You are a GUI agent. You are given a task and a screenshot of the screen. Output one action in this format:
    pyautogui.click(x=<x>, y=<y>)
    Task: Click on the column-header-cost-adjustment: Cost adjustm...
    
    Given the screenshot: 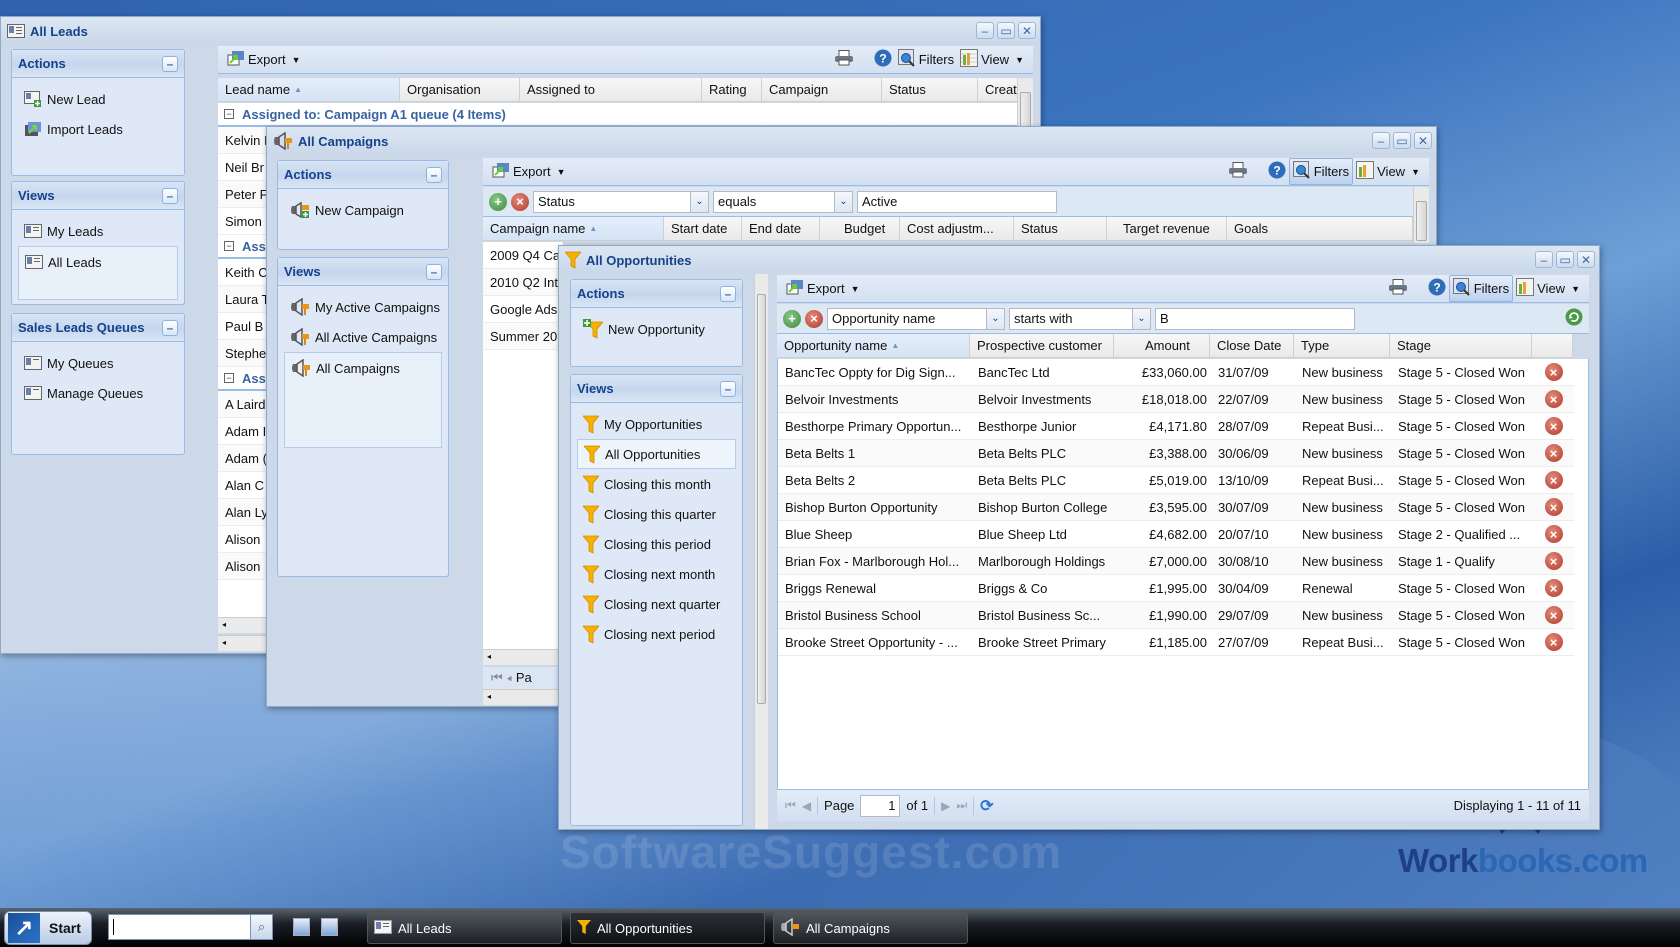 What is the action you would take?
    pyautogui.click(x=957, y=228)
    